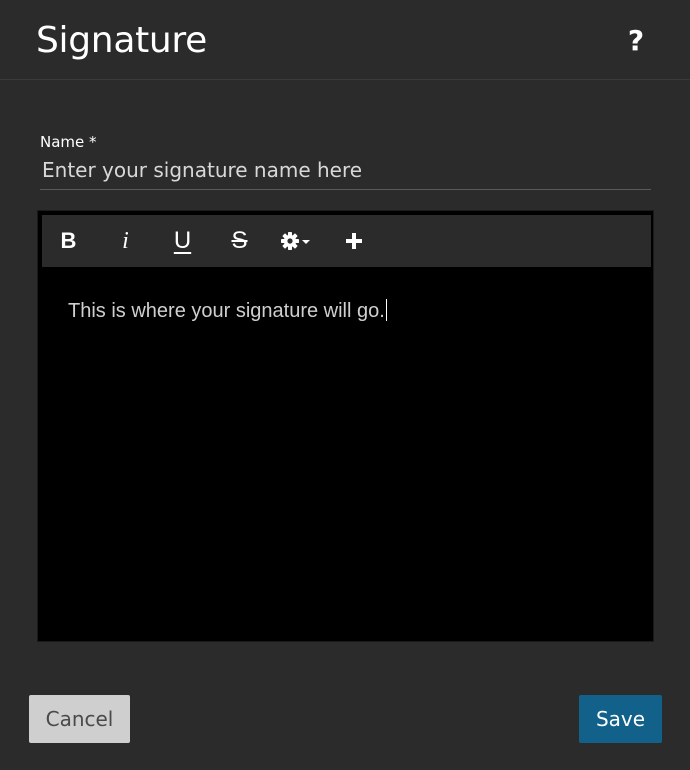 The image size is (690, 770). I want to click on strikethrough-icon: S, so click(239, 240).